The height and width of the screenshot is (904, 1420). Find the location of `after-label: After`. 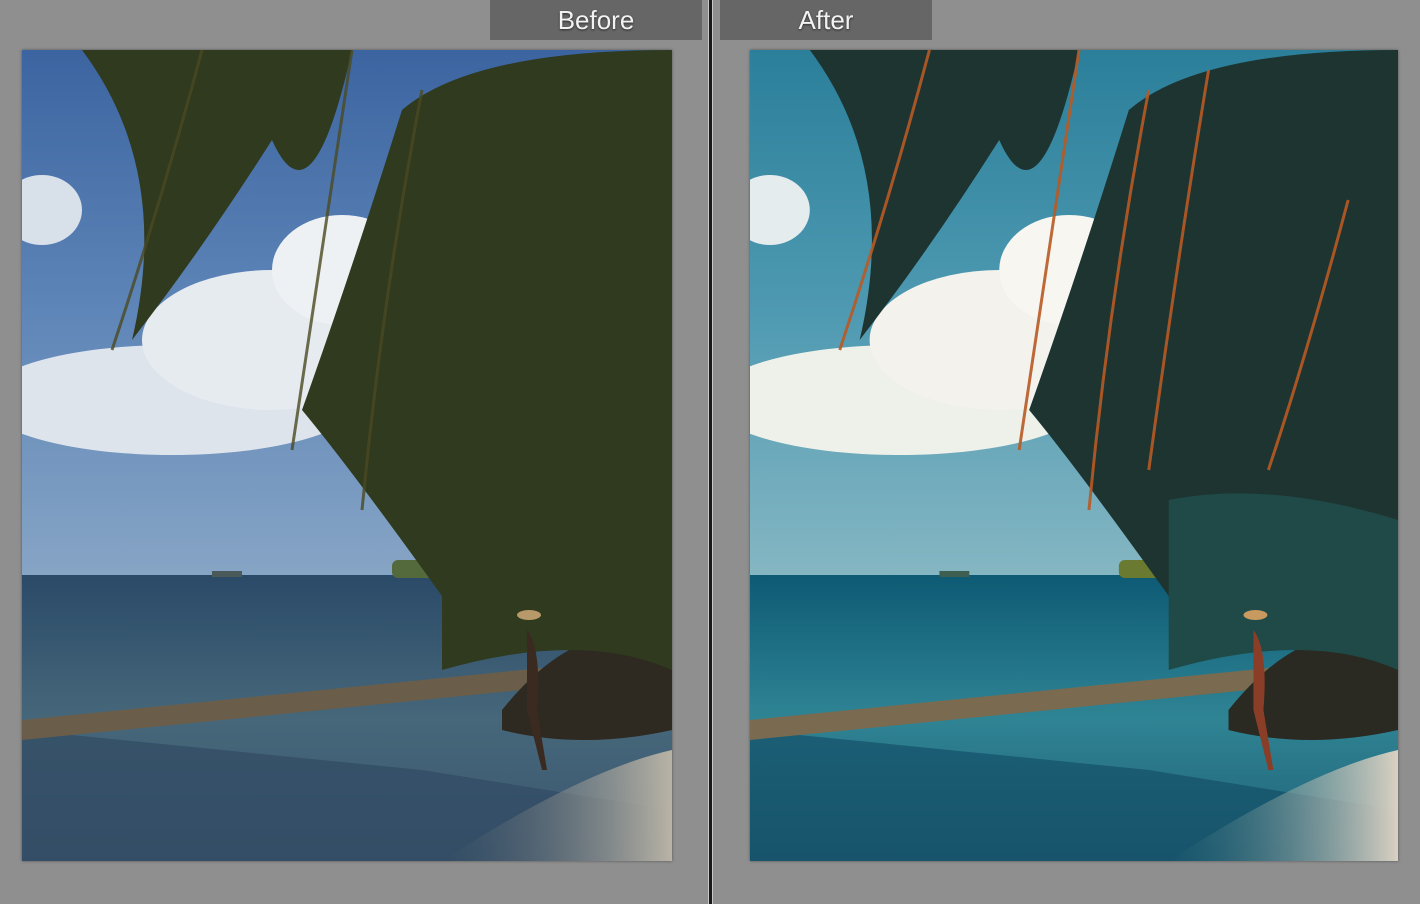

after-label: After is located at coordinates (826, 20).